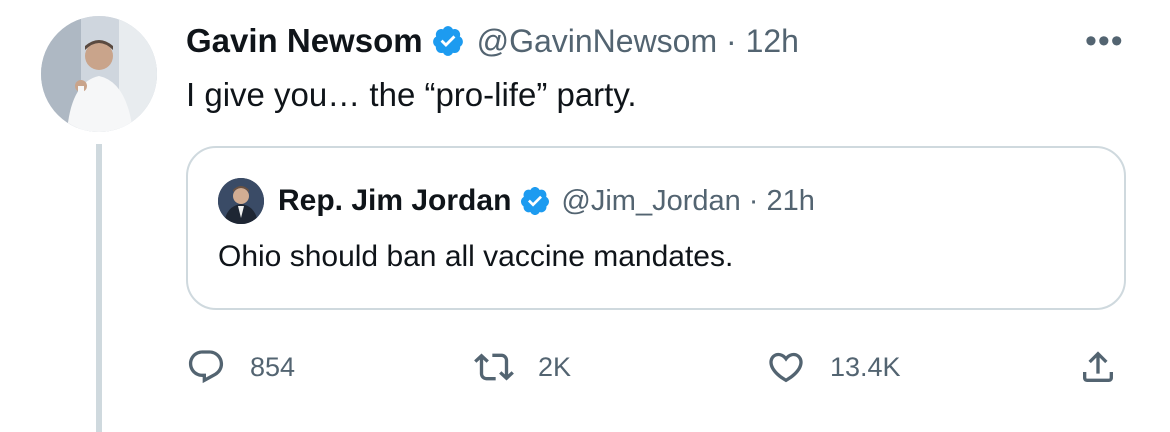 The width and height of the screenshot is (1170, 432). Describe the element at coordinates (522, 367) in the screenshot. I see `retweet-button: 2K` at that location.